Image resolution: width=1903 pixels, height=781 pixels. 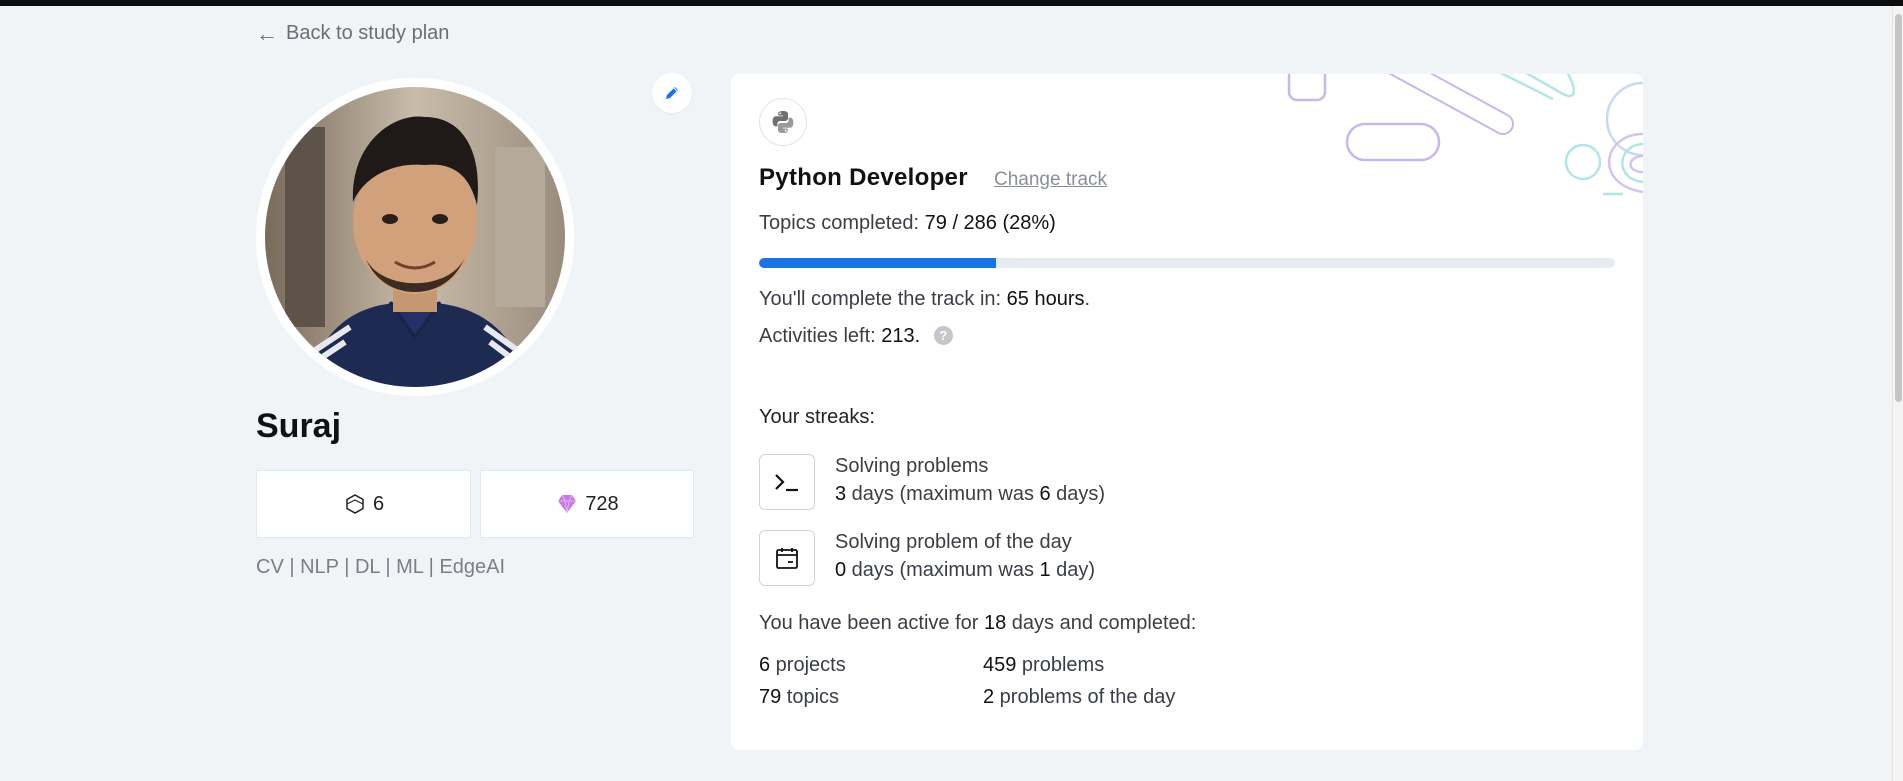 What do you see at coordinates (871, 623) in the screenshot?
I see `activity-prefix: You have been active for` at bounding box center [871, 623].